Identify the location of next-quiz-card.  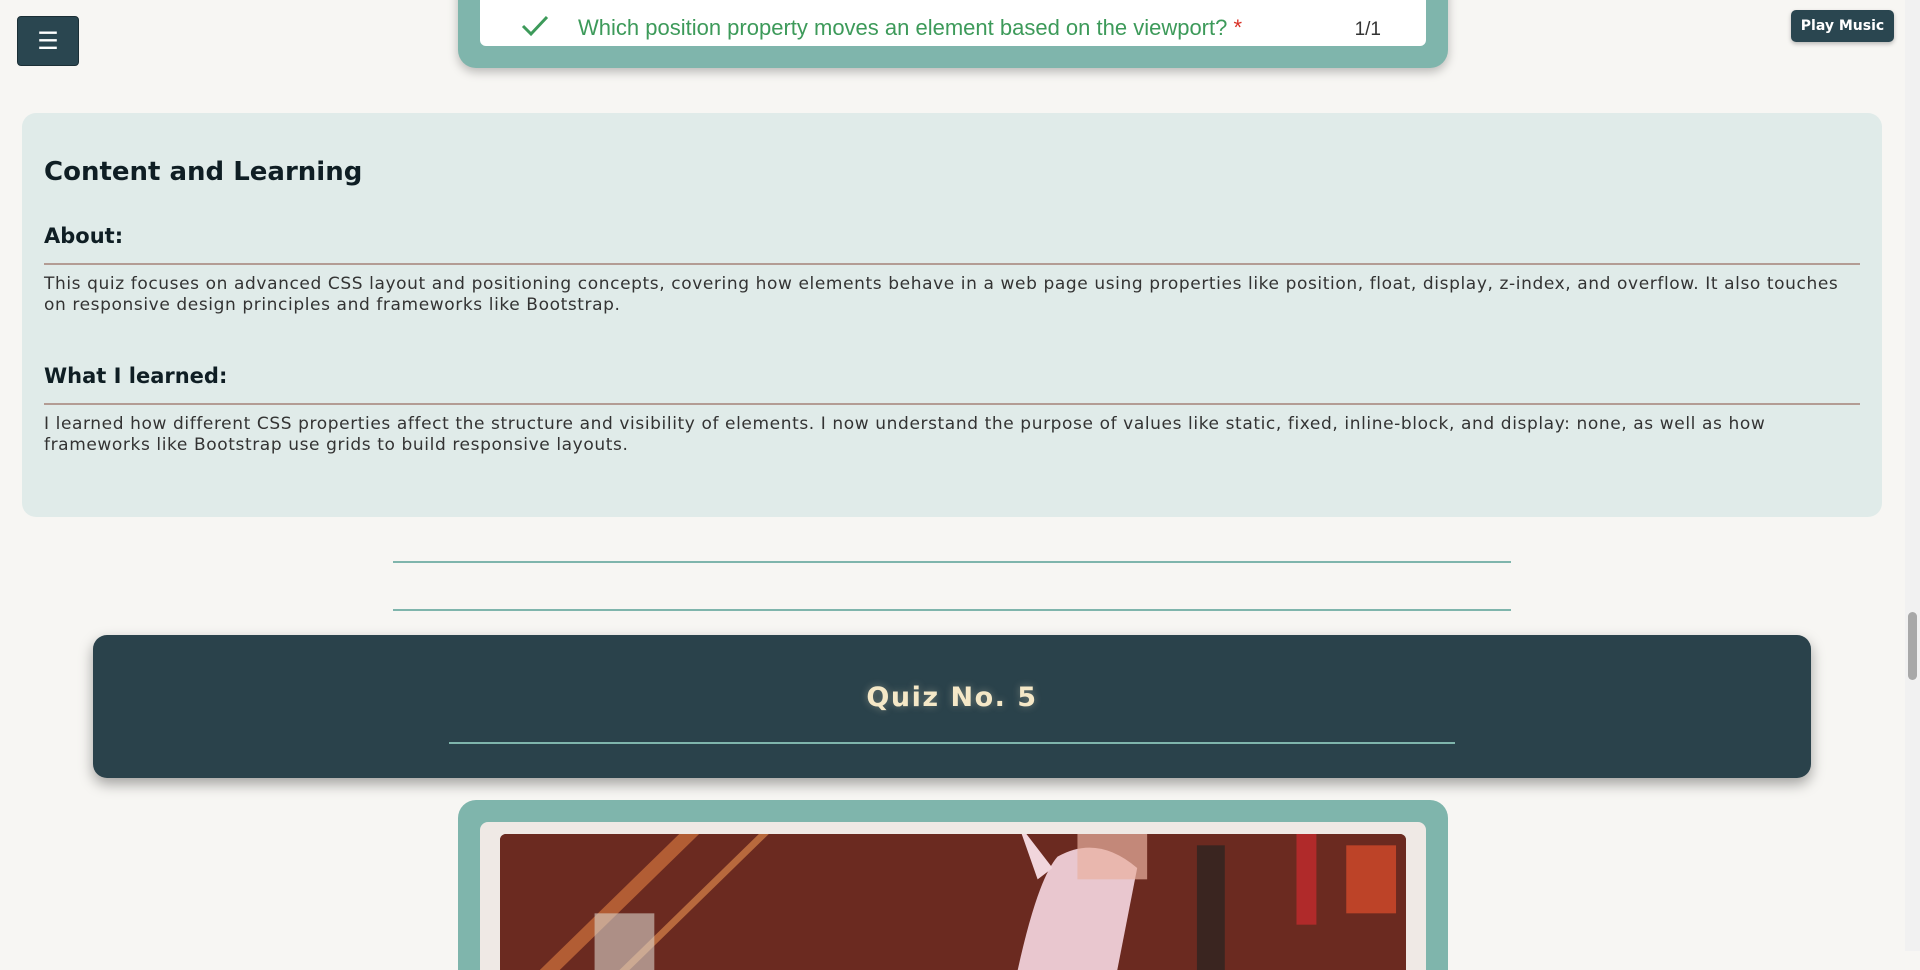
(953, 885).